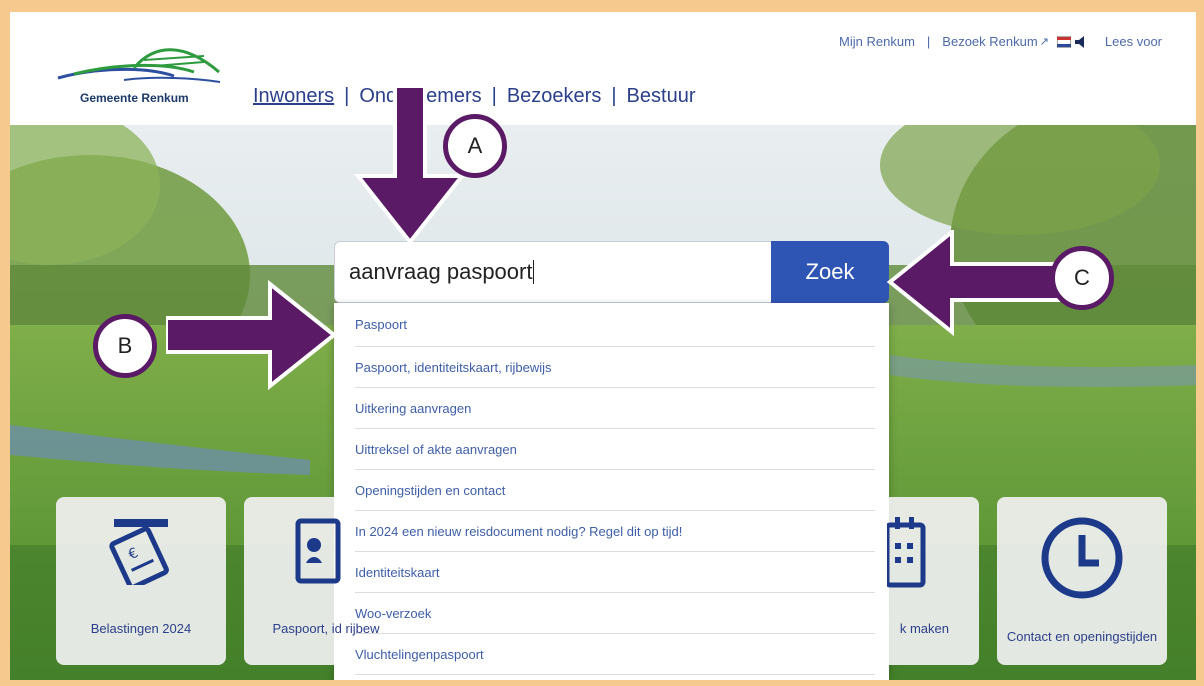  I want to click on callout-c: C, so click(1082, 278).